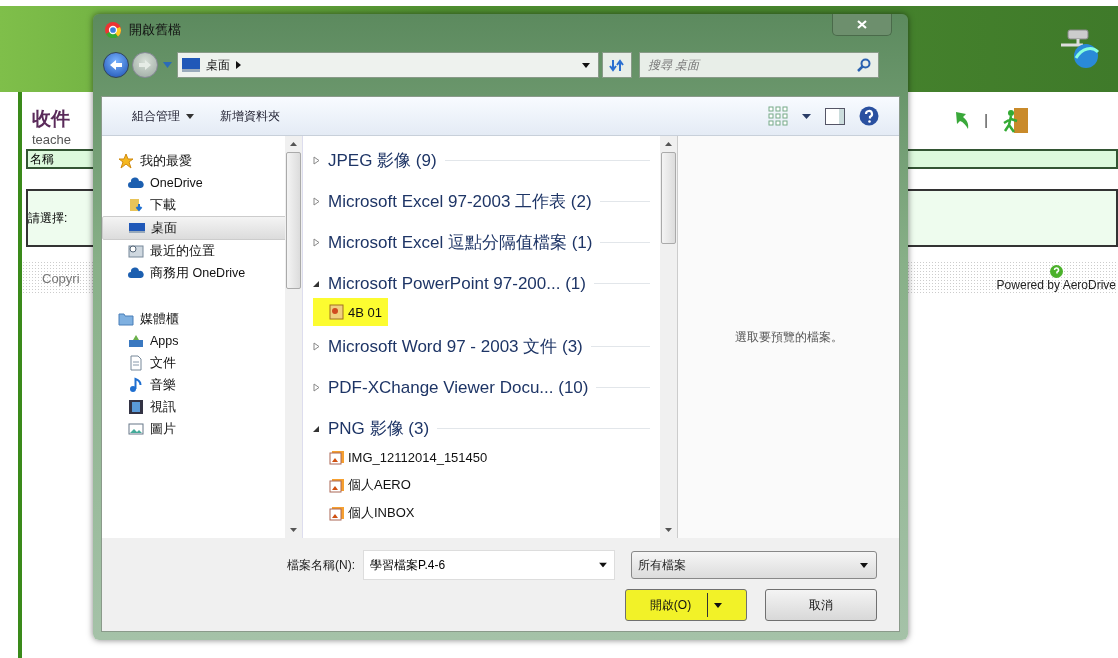 The width and height of the screenshot is (1118, 658). Describe the element at coordinates (193, 341) in the screenshot. I see `sidebar-item: Apps` at that location.